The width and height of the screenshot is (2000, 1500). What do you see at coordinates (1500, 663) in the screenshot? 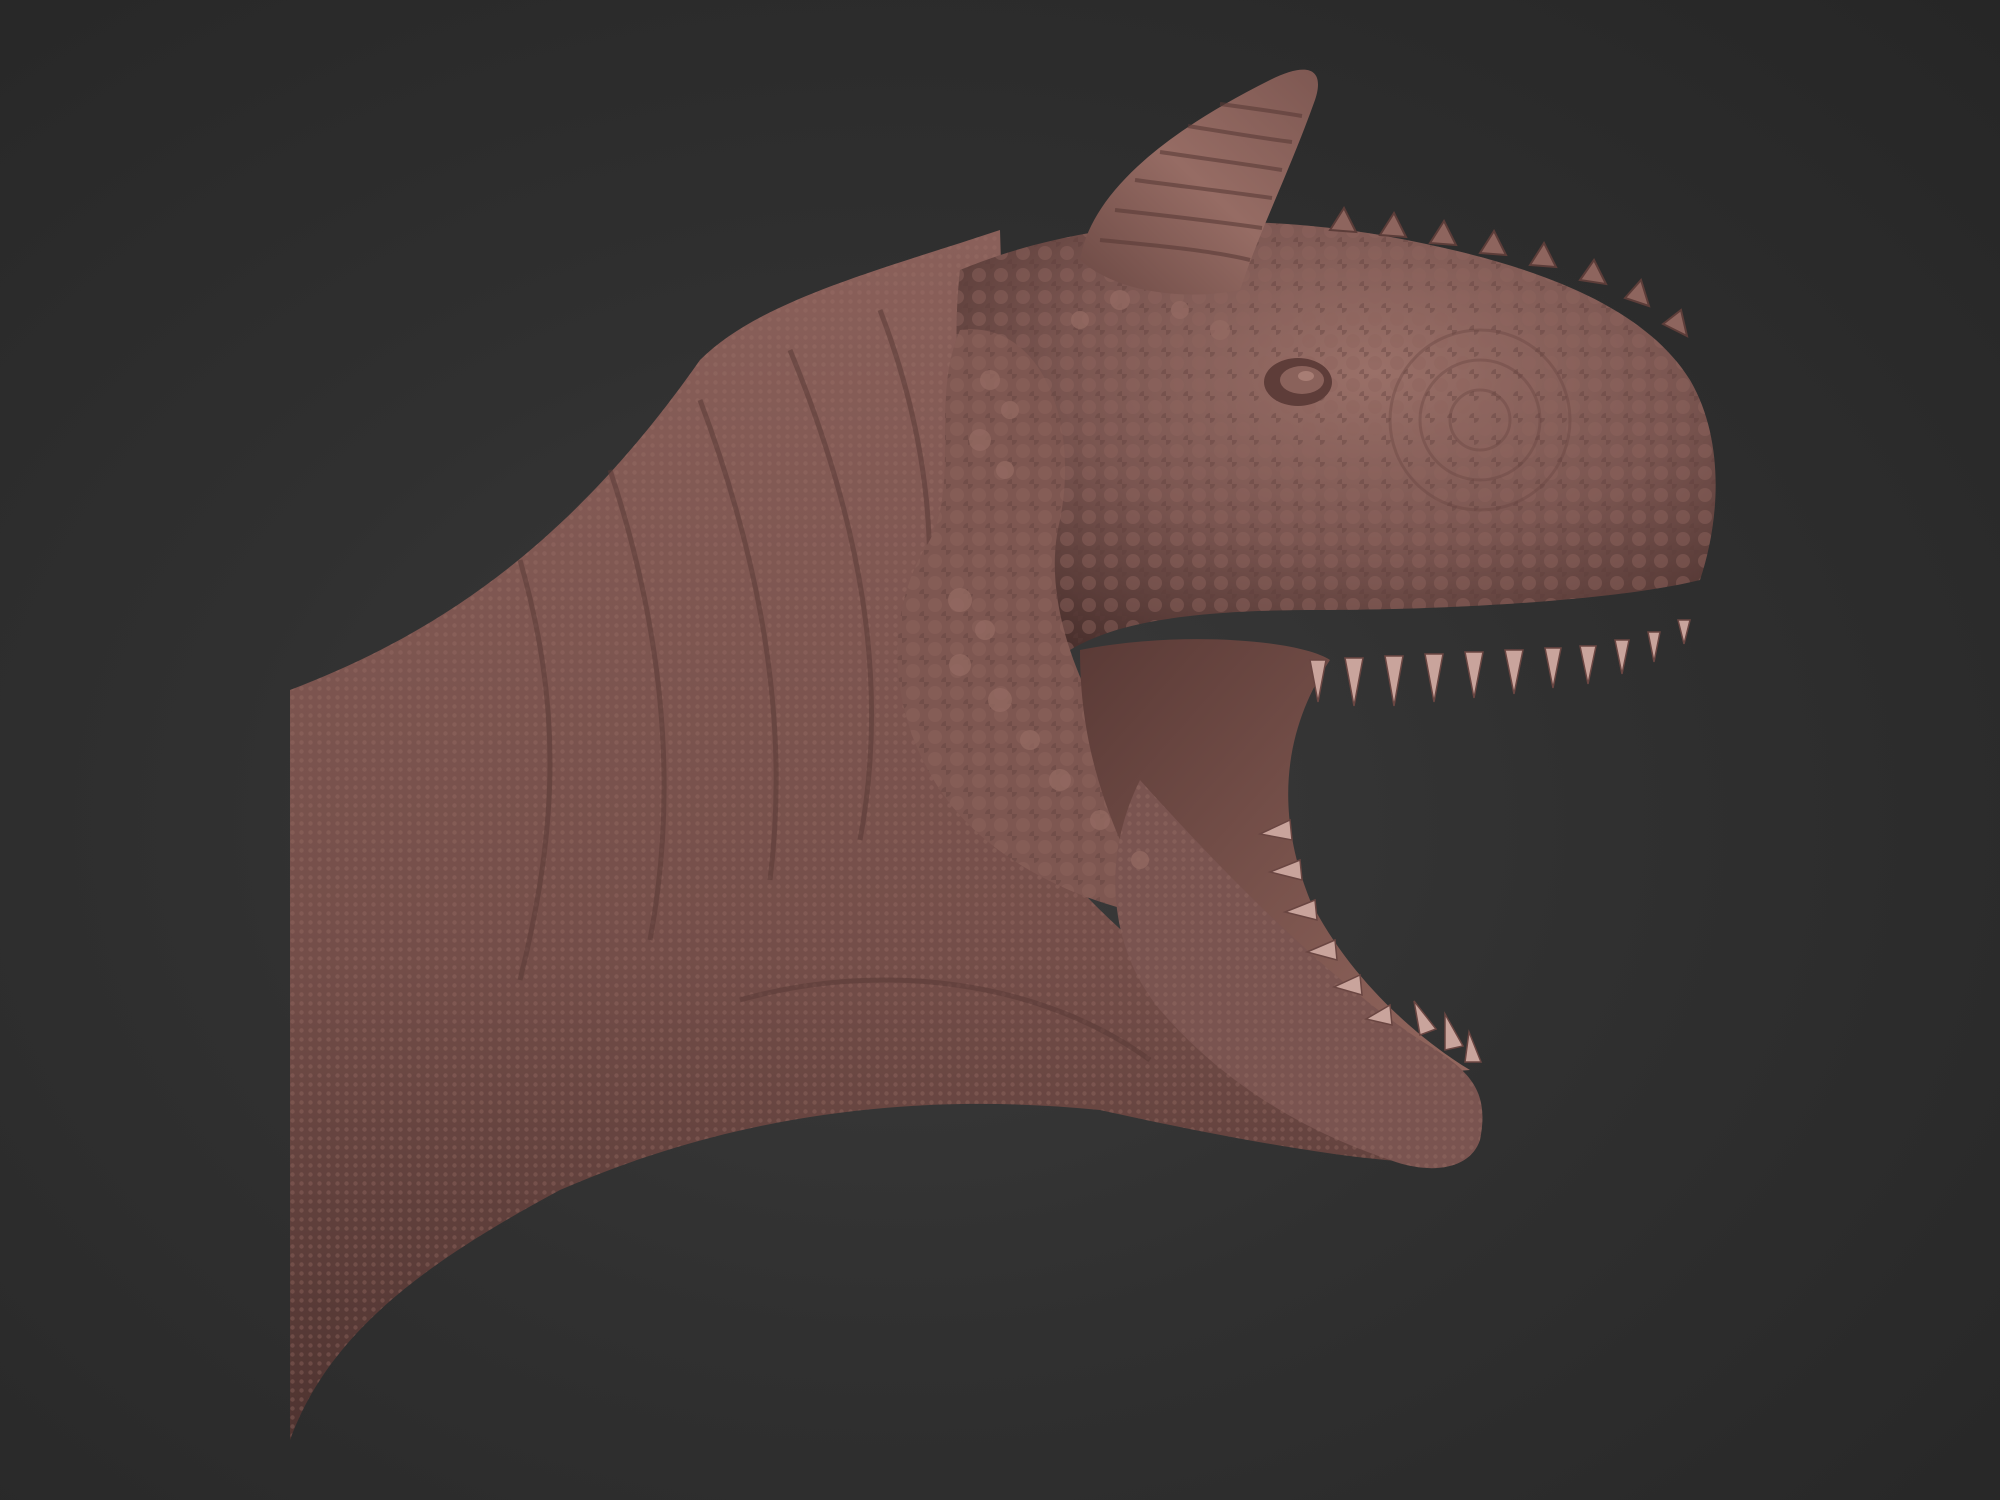
I see `upper-teeth` at bounding box center [1500, 663].